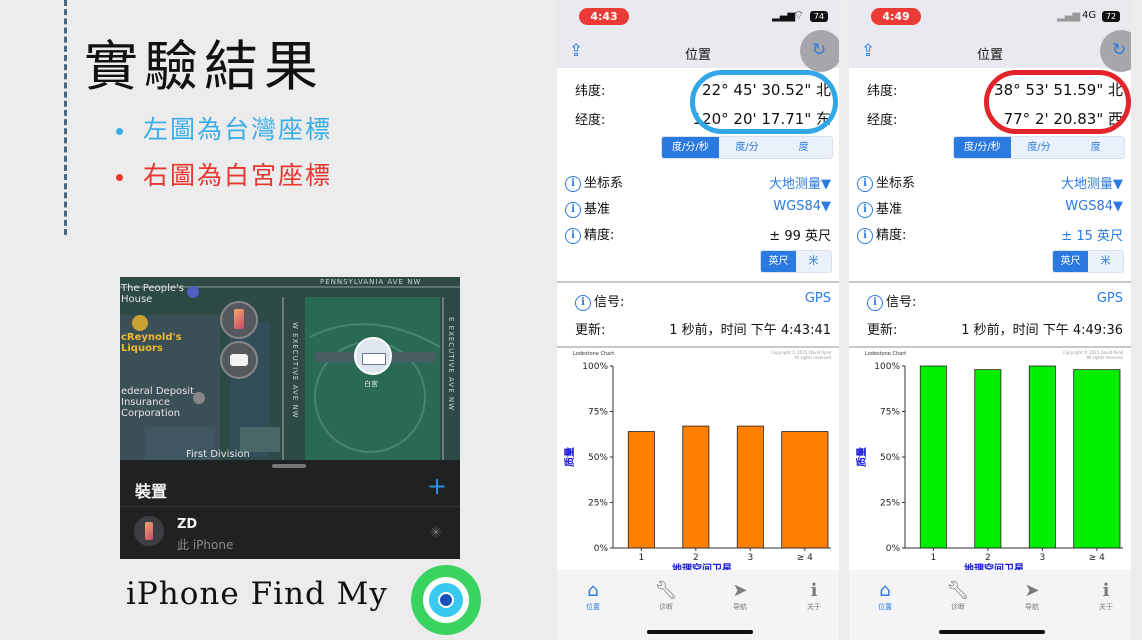 The height and width of the screenshot is (640, 1142). What do you see at coordinates (205, 545) in the screenshot?
I see `device-subtitle: 此 iPhone` at bounding box center [205, 545].